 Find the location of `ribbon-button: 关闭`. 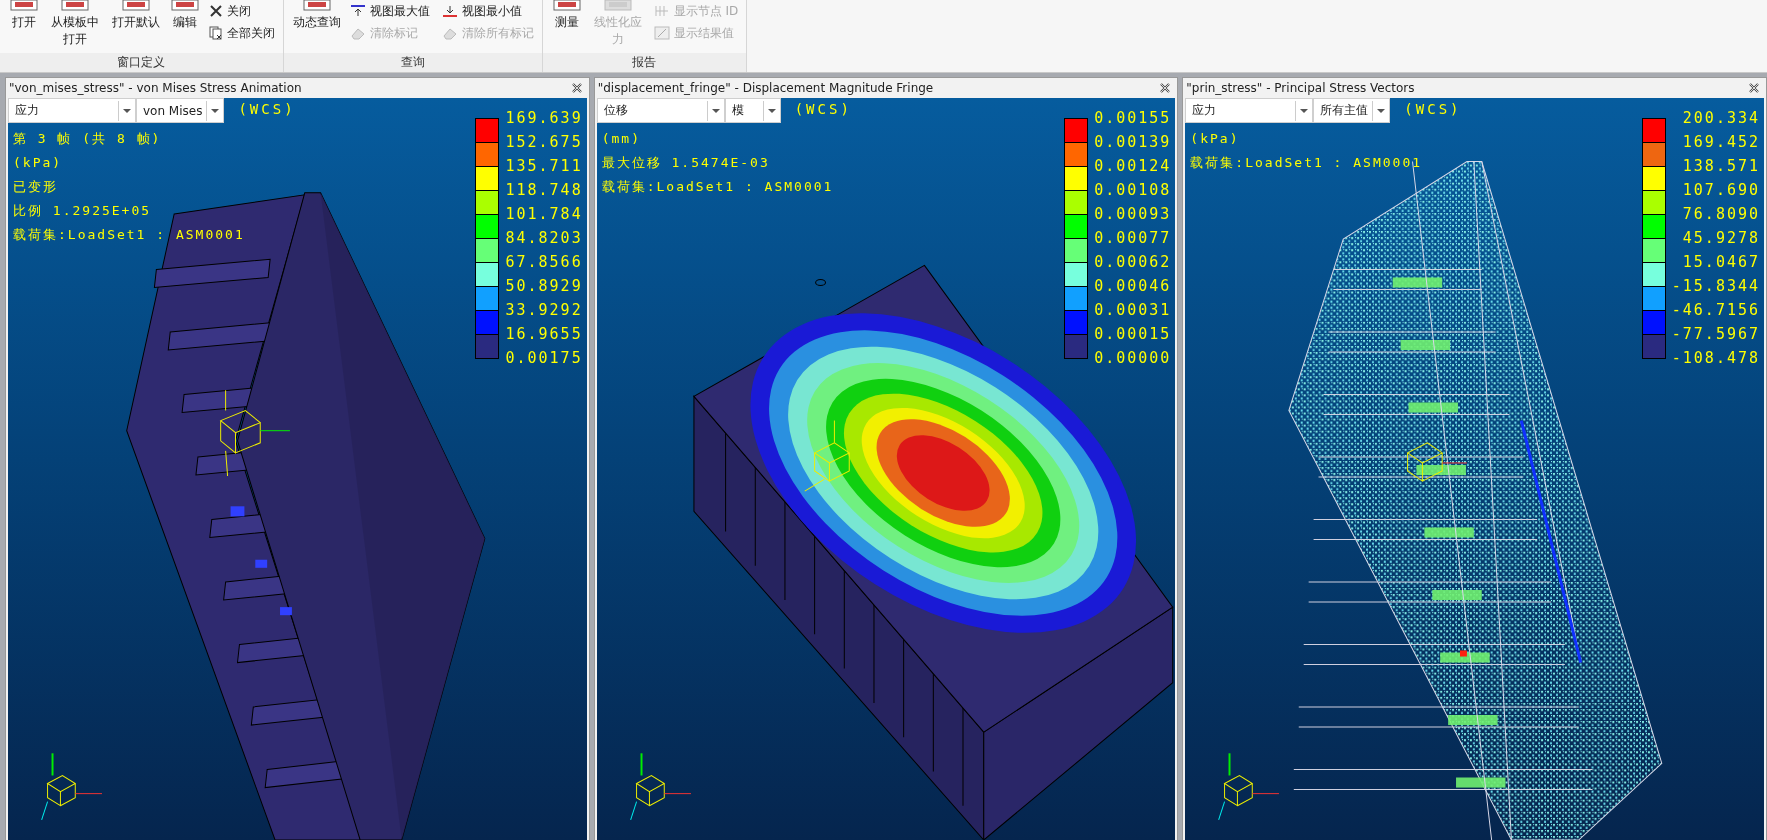

ribbon-button: 关闭 is located at coordinates (241, 11).